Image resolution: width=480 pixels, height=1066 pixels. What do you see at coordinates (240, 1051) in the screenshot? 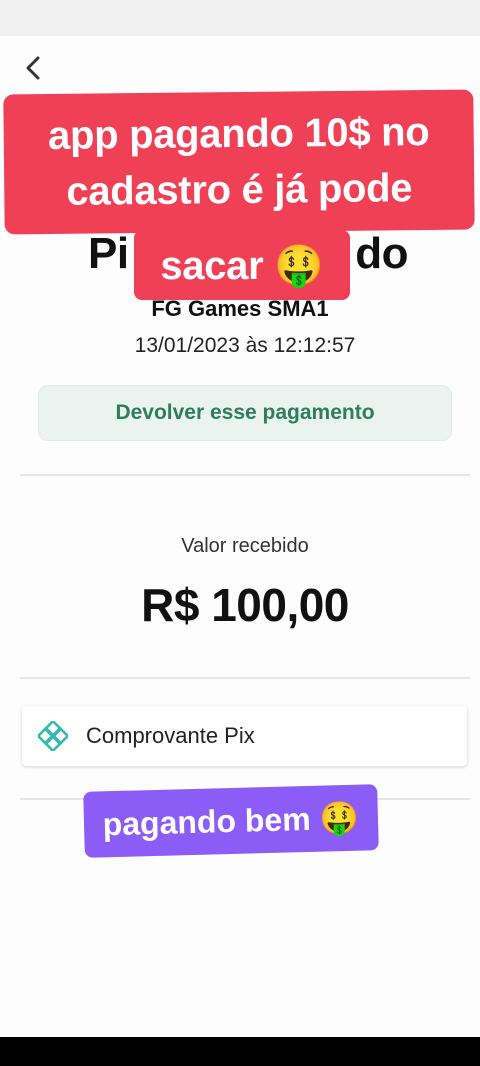
I see `navigation-bar` at bounding box center [240, 1051].